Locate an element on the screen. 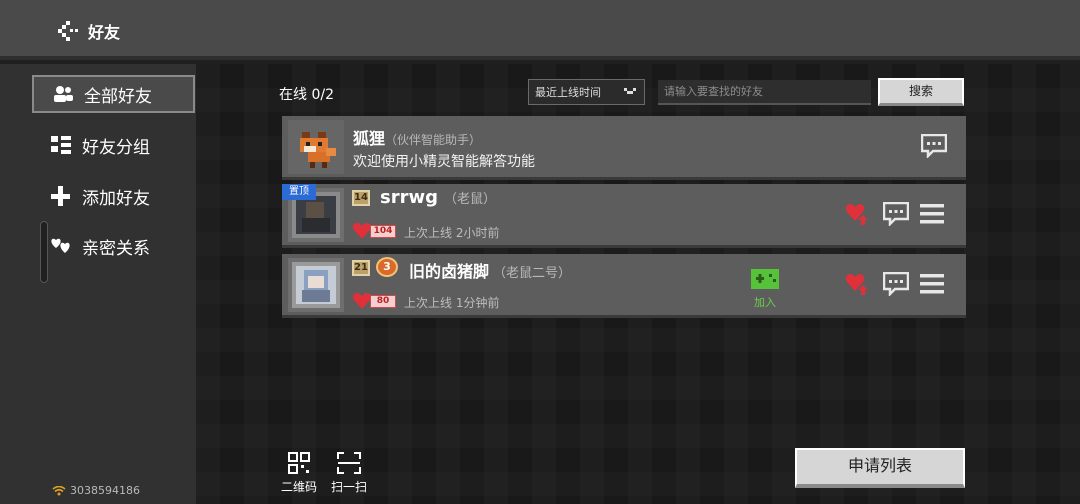 The height and width of the screenshot is (504, 1080). scan-icon is located at coordinates (349, 463).